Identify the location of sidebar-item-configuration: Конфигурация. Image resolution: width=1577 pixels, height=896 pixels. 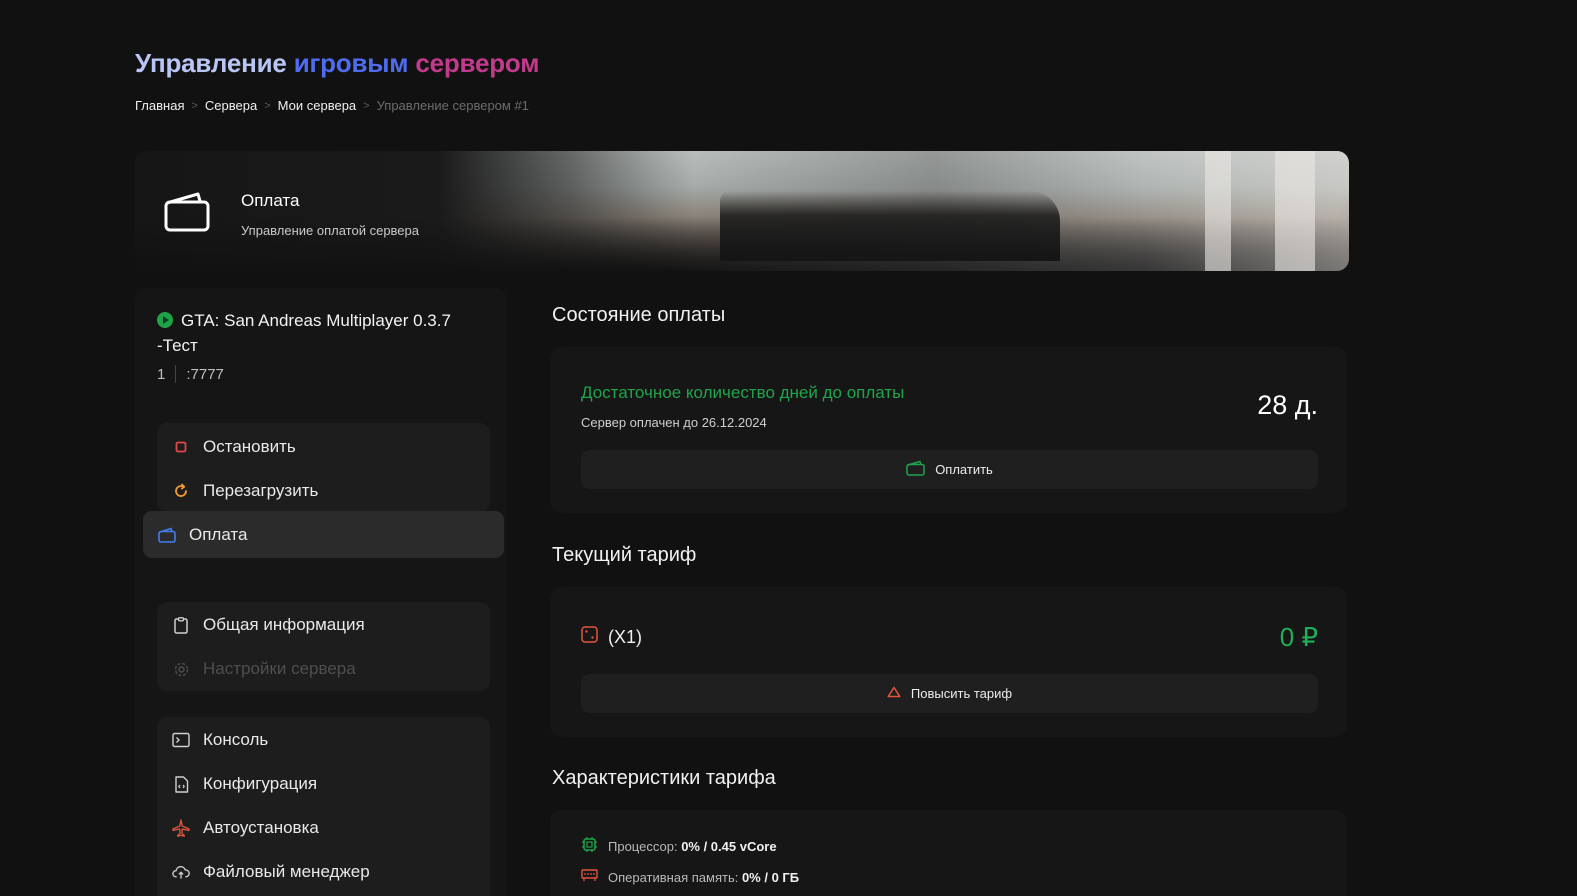
(323, 784).